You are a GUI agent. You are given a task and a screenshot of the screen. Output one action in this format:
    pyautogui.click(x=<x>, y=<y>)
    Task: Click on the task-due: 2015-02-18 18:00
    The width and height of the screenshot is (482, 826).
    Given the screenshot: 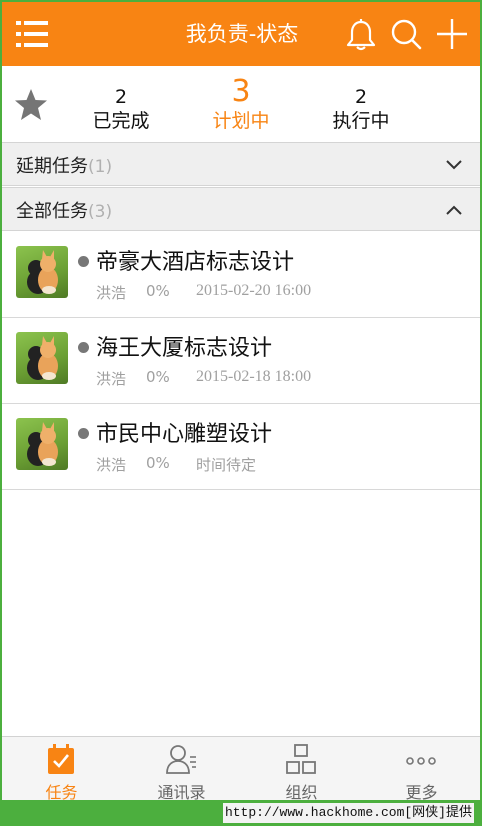 What is the action you would take?
    pyautogui.click(x=254, y=376)
    